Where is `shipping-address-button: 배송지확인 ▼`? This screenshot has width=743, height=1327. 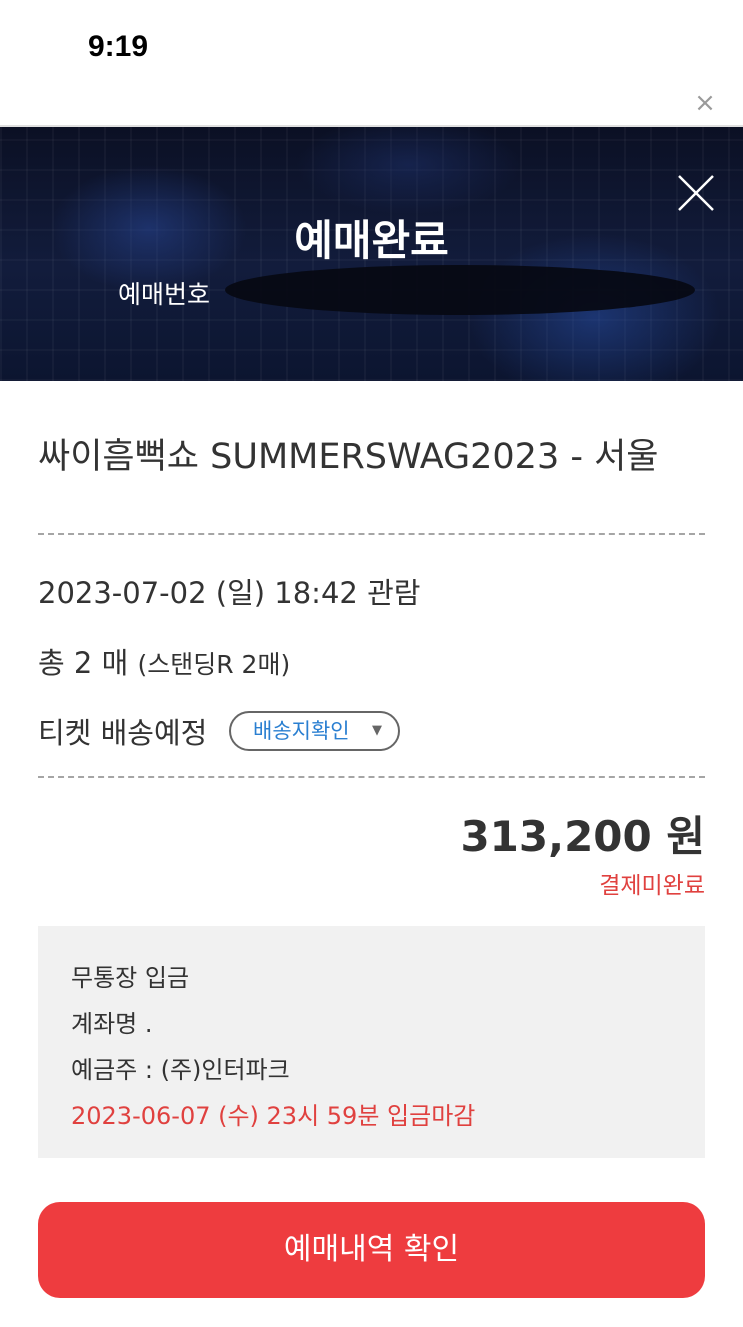 shipping-address-button: 배송지확인 ▼ is located at coordinates (314, 731).